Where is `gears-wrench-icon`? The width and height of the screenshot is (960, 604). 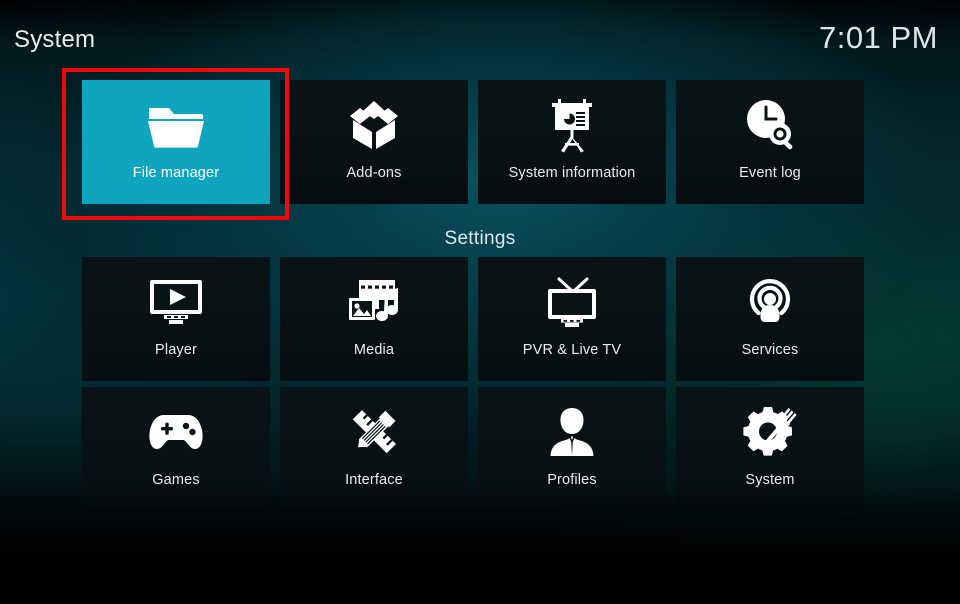
gears-wrench-icon is located at coordinates (770, 432).